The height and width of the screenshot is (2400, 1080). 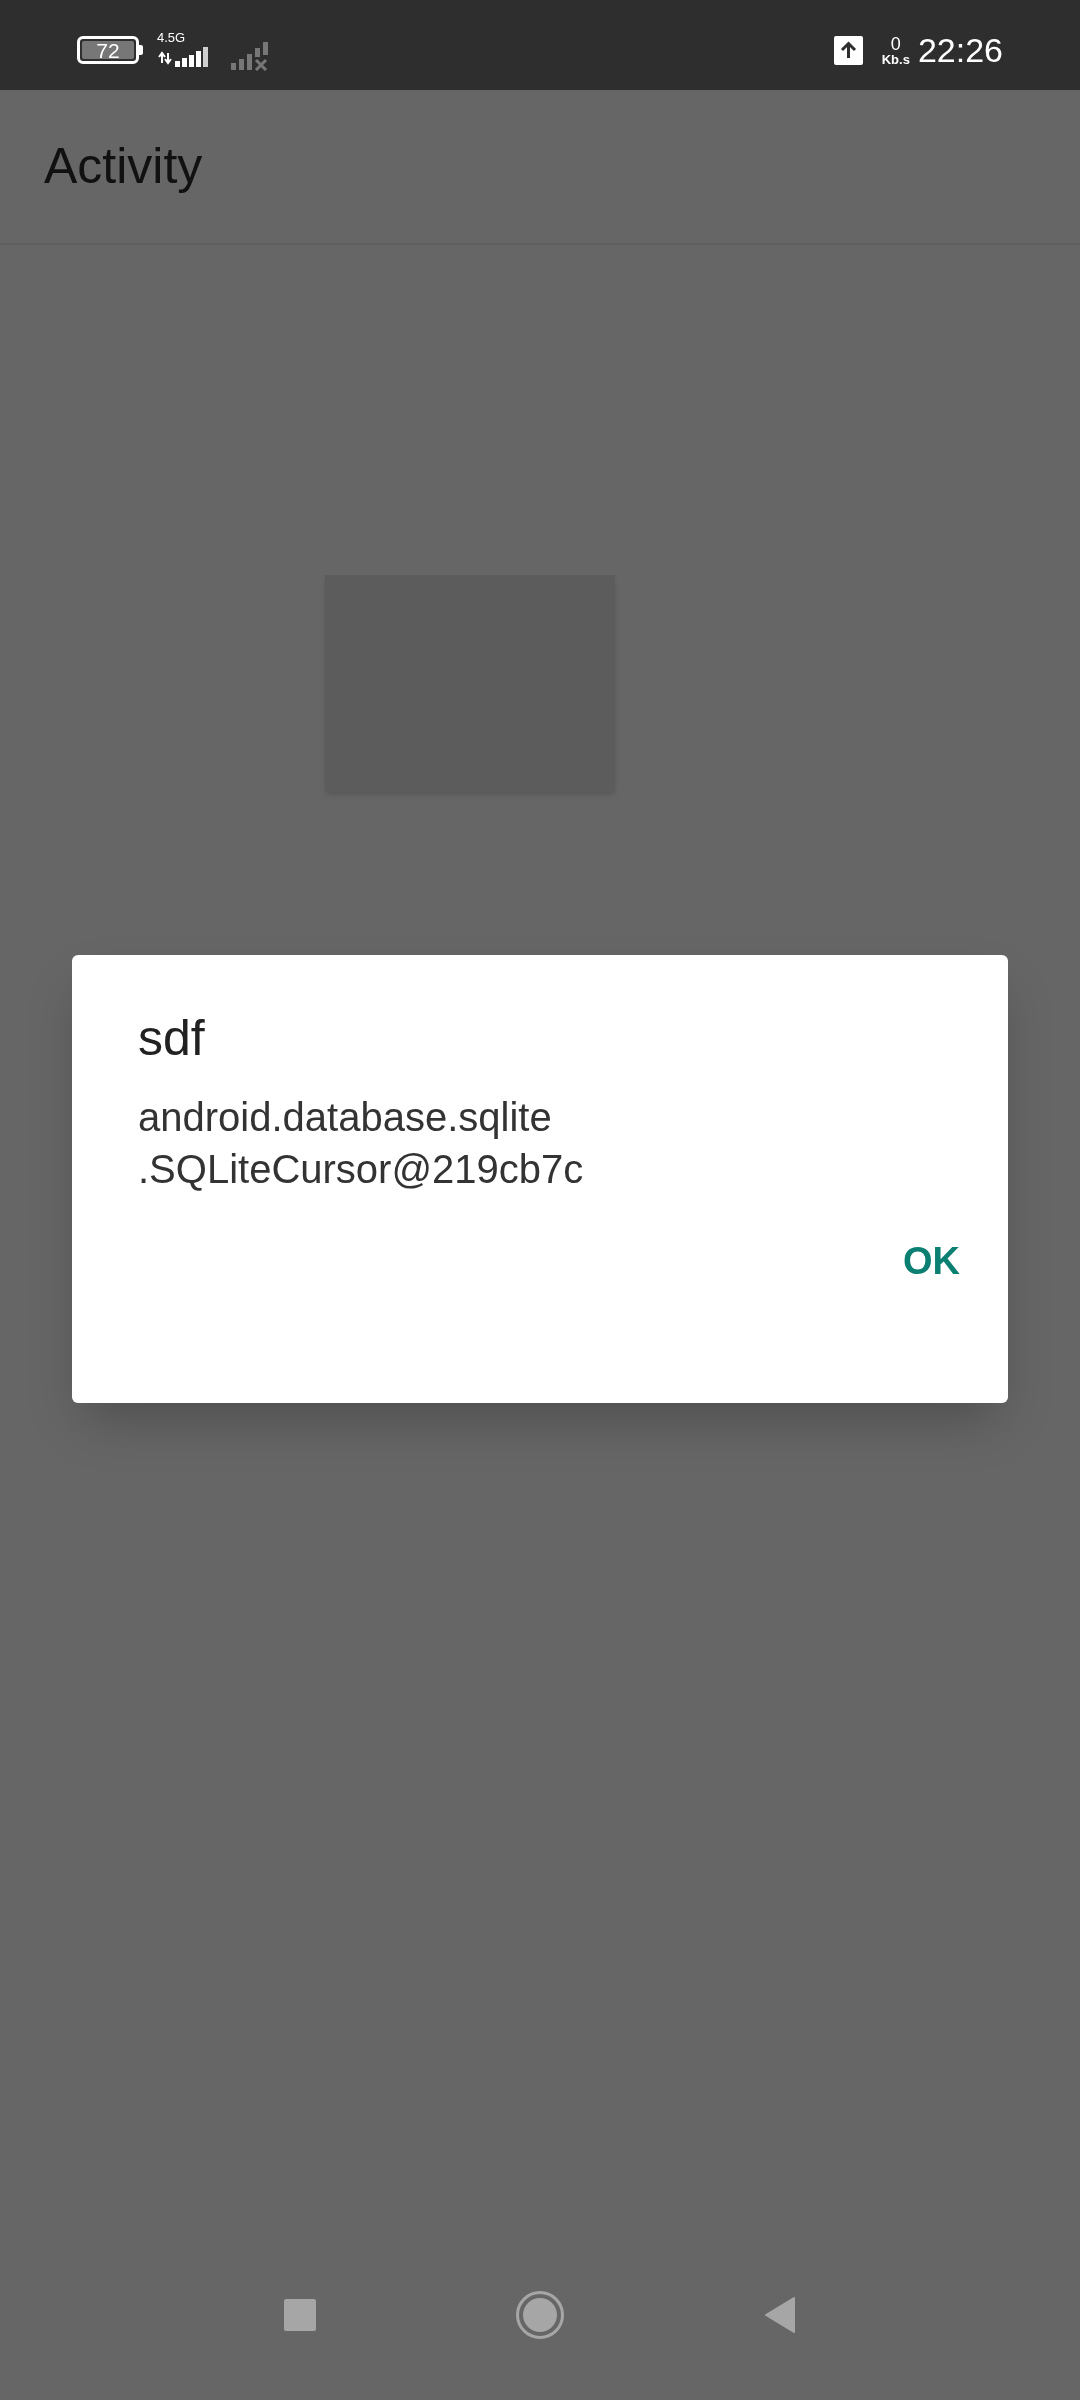 What do you see at coordinates (895, 59) in the screenshot?
I see `speed-unit: Kb.s` at bounding box center [895, 59].